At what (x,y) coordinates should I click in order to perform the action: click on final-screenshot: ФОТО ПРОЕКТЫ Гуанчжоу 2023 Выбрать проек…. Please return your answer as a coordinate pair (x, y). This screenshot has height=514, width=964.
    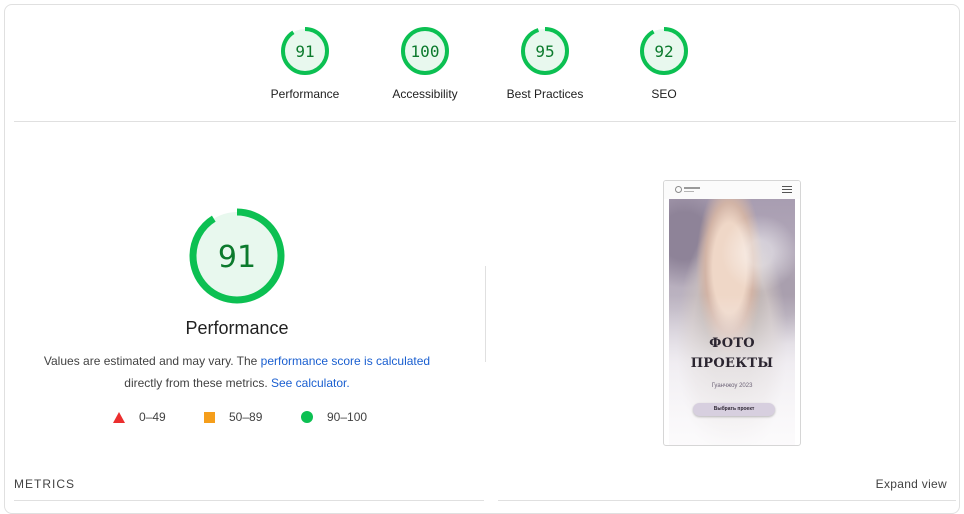
    Looking at the image, I should click on (732, 313).